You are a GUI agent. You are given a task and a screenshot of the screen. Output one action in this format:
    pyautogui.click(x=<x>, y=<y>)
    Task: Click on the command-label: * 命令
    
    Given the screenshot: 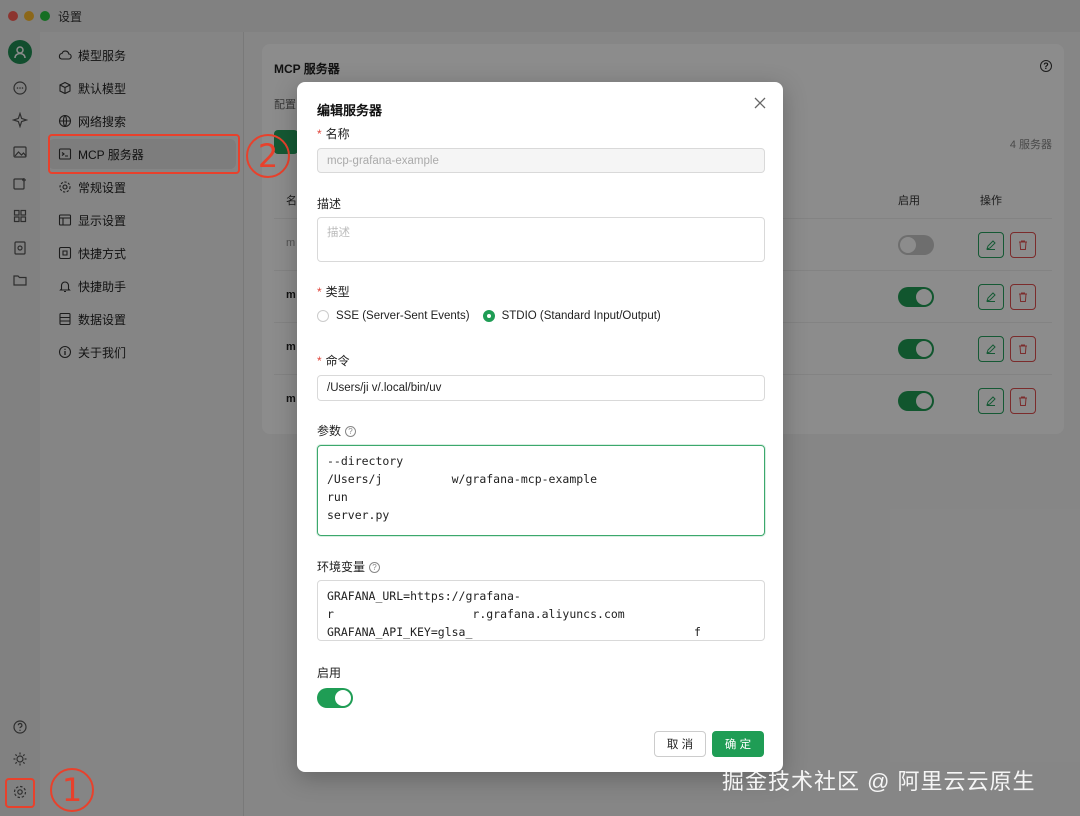 What is the action you would take?
    pyautogui.click(x=333, y=361)
    